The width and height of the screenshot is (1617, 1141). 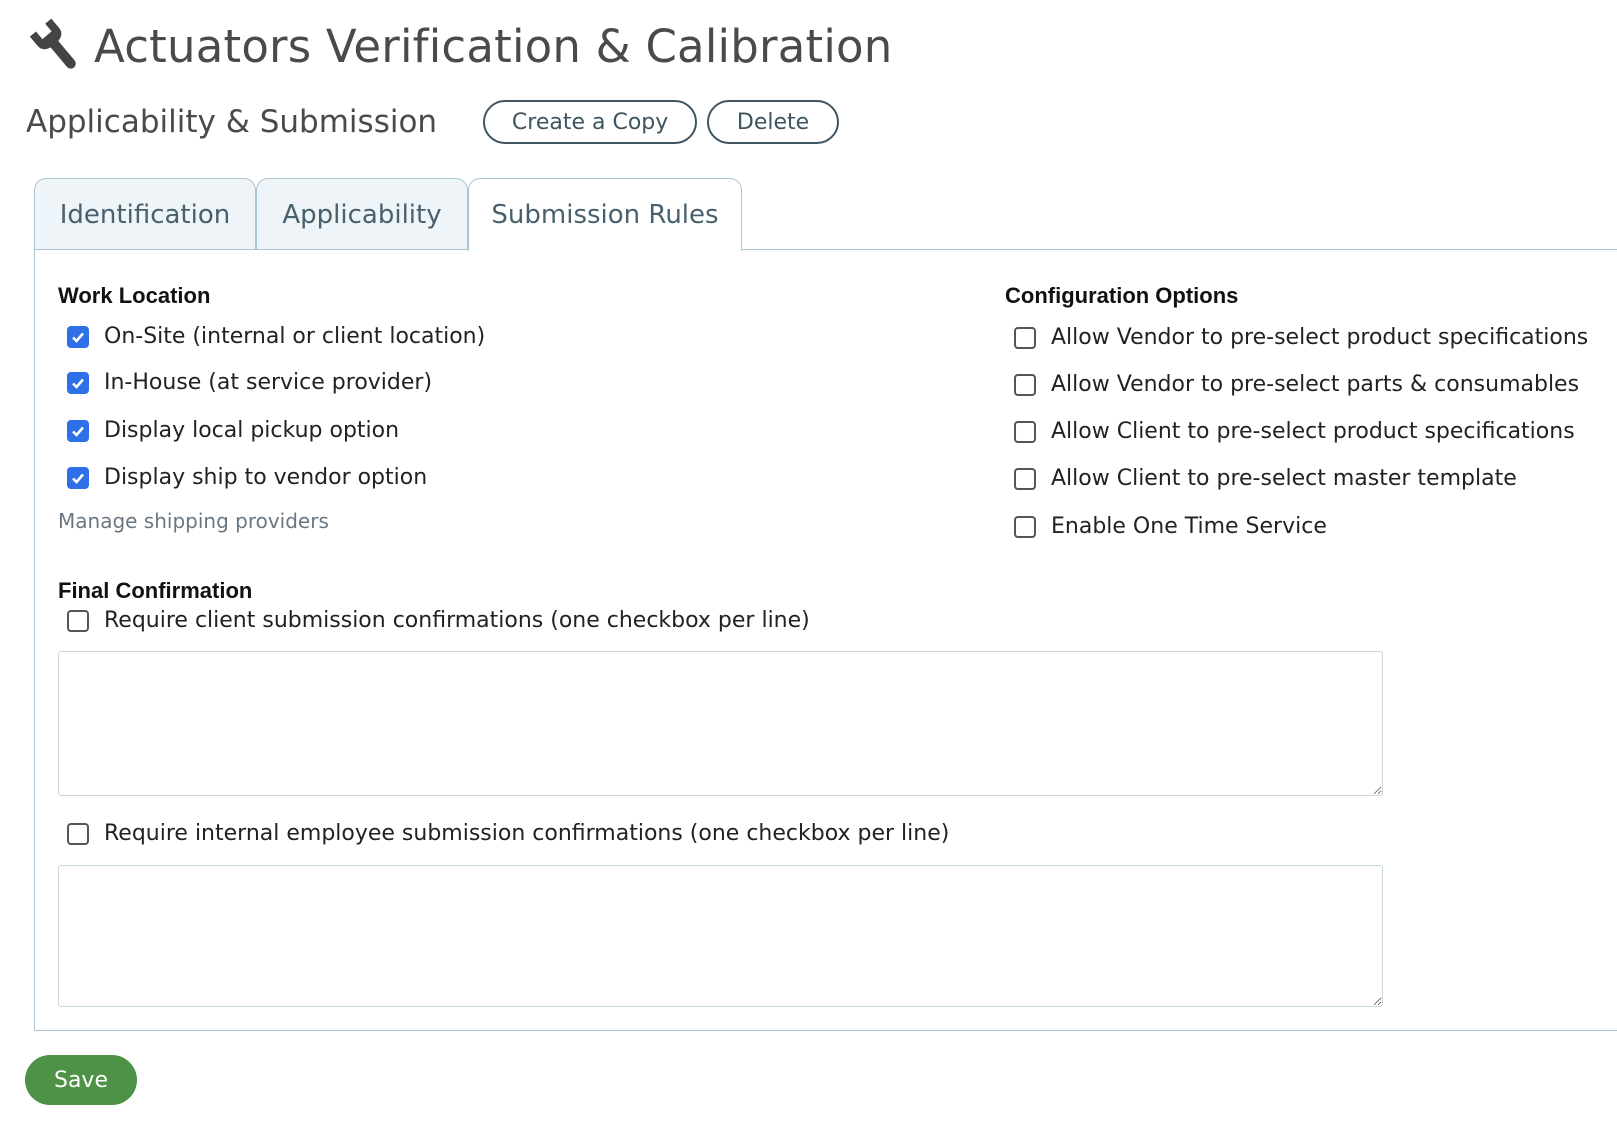 I want to click on in-house-checkbox, so click(x=78, y=382).